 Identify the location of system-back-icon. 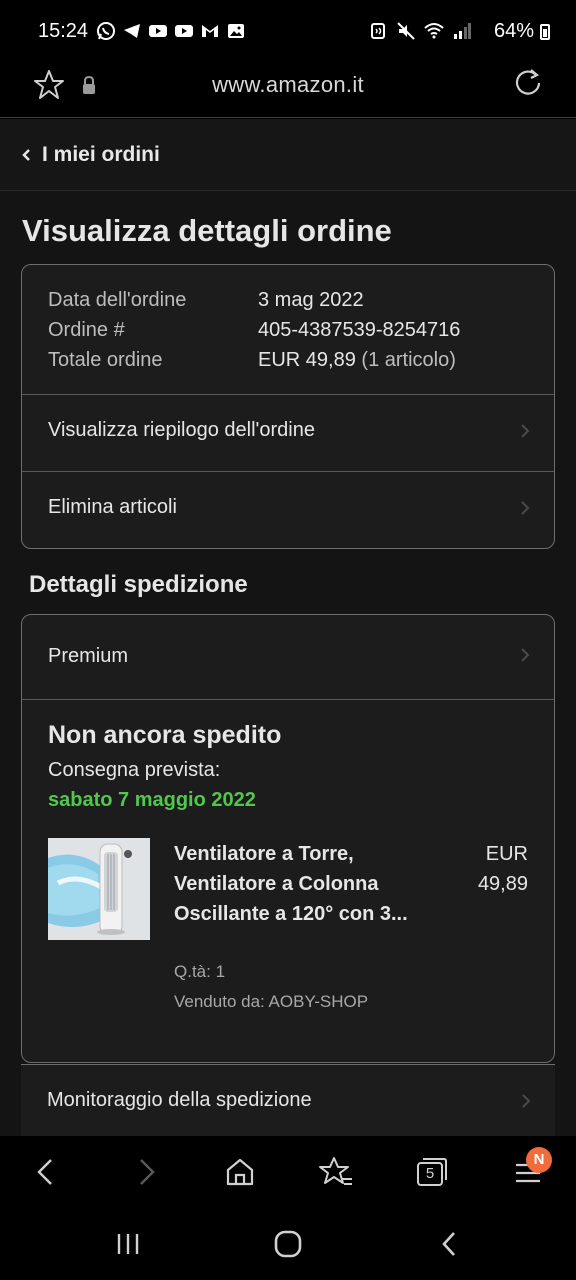
(450, 1244).